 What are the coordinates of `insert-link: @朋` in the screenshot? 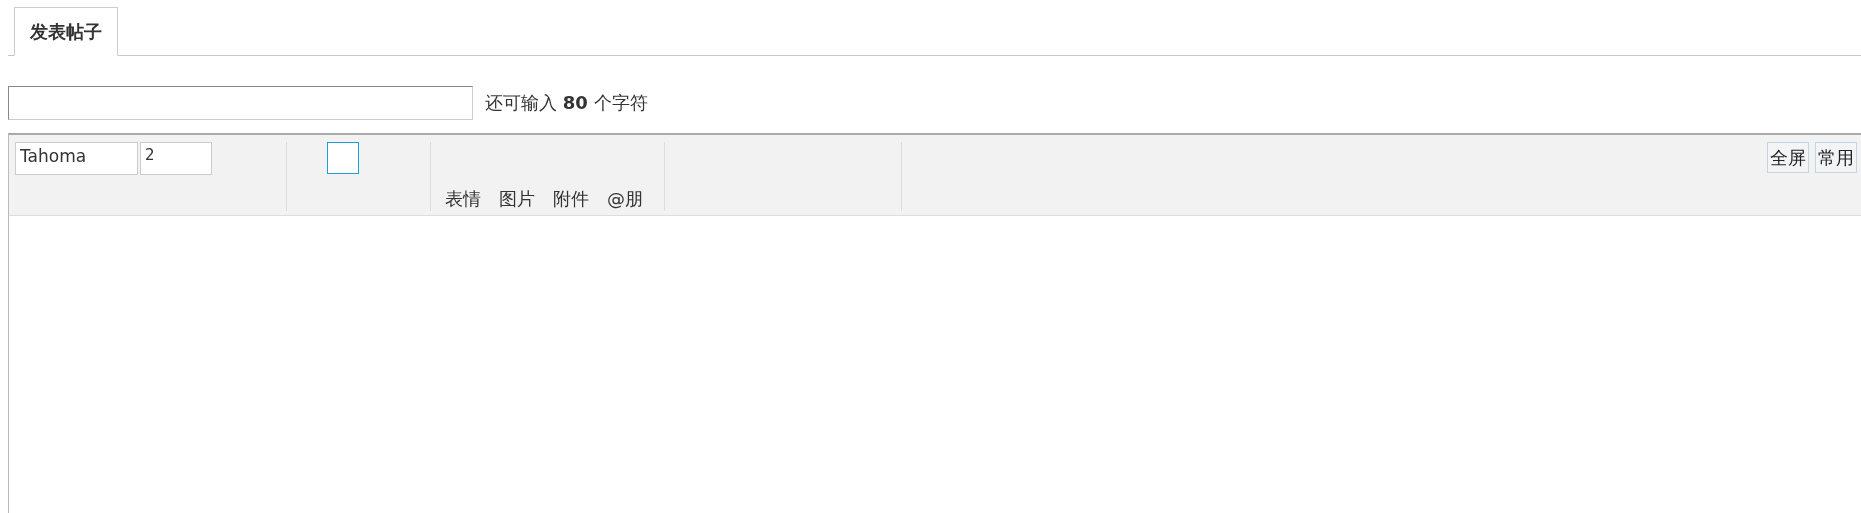 It's located at (625, 199).